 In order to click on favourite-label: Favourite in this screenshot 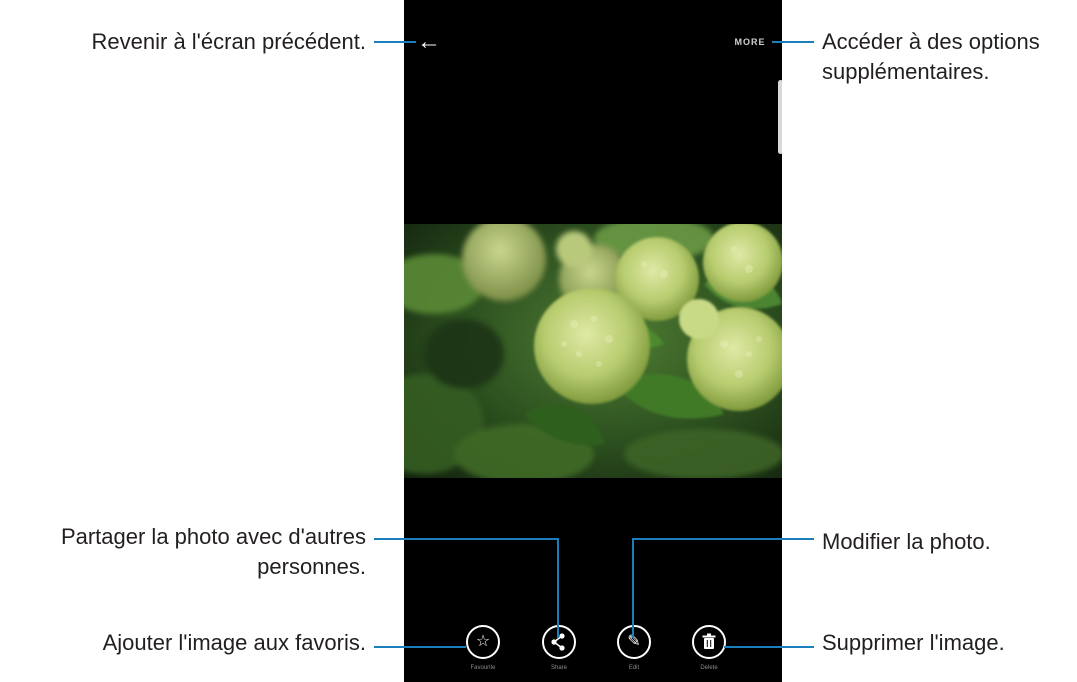, I will do `click(483, 668)`.